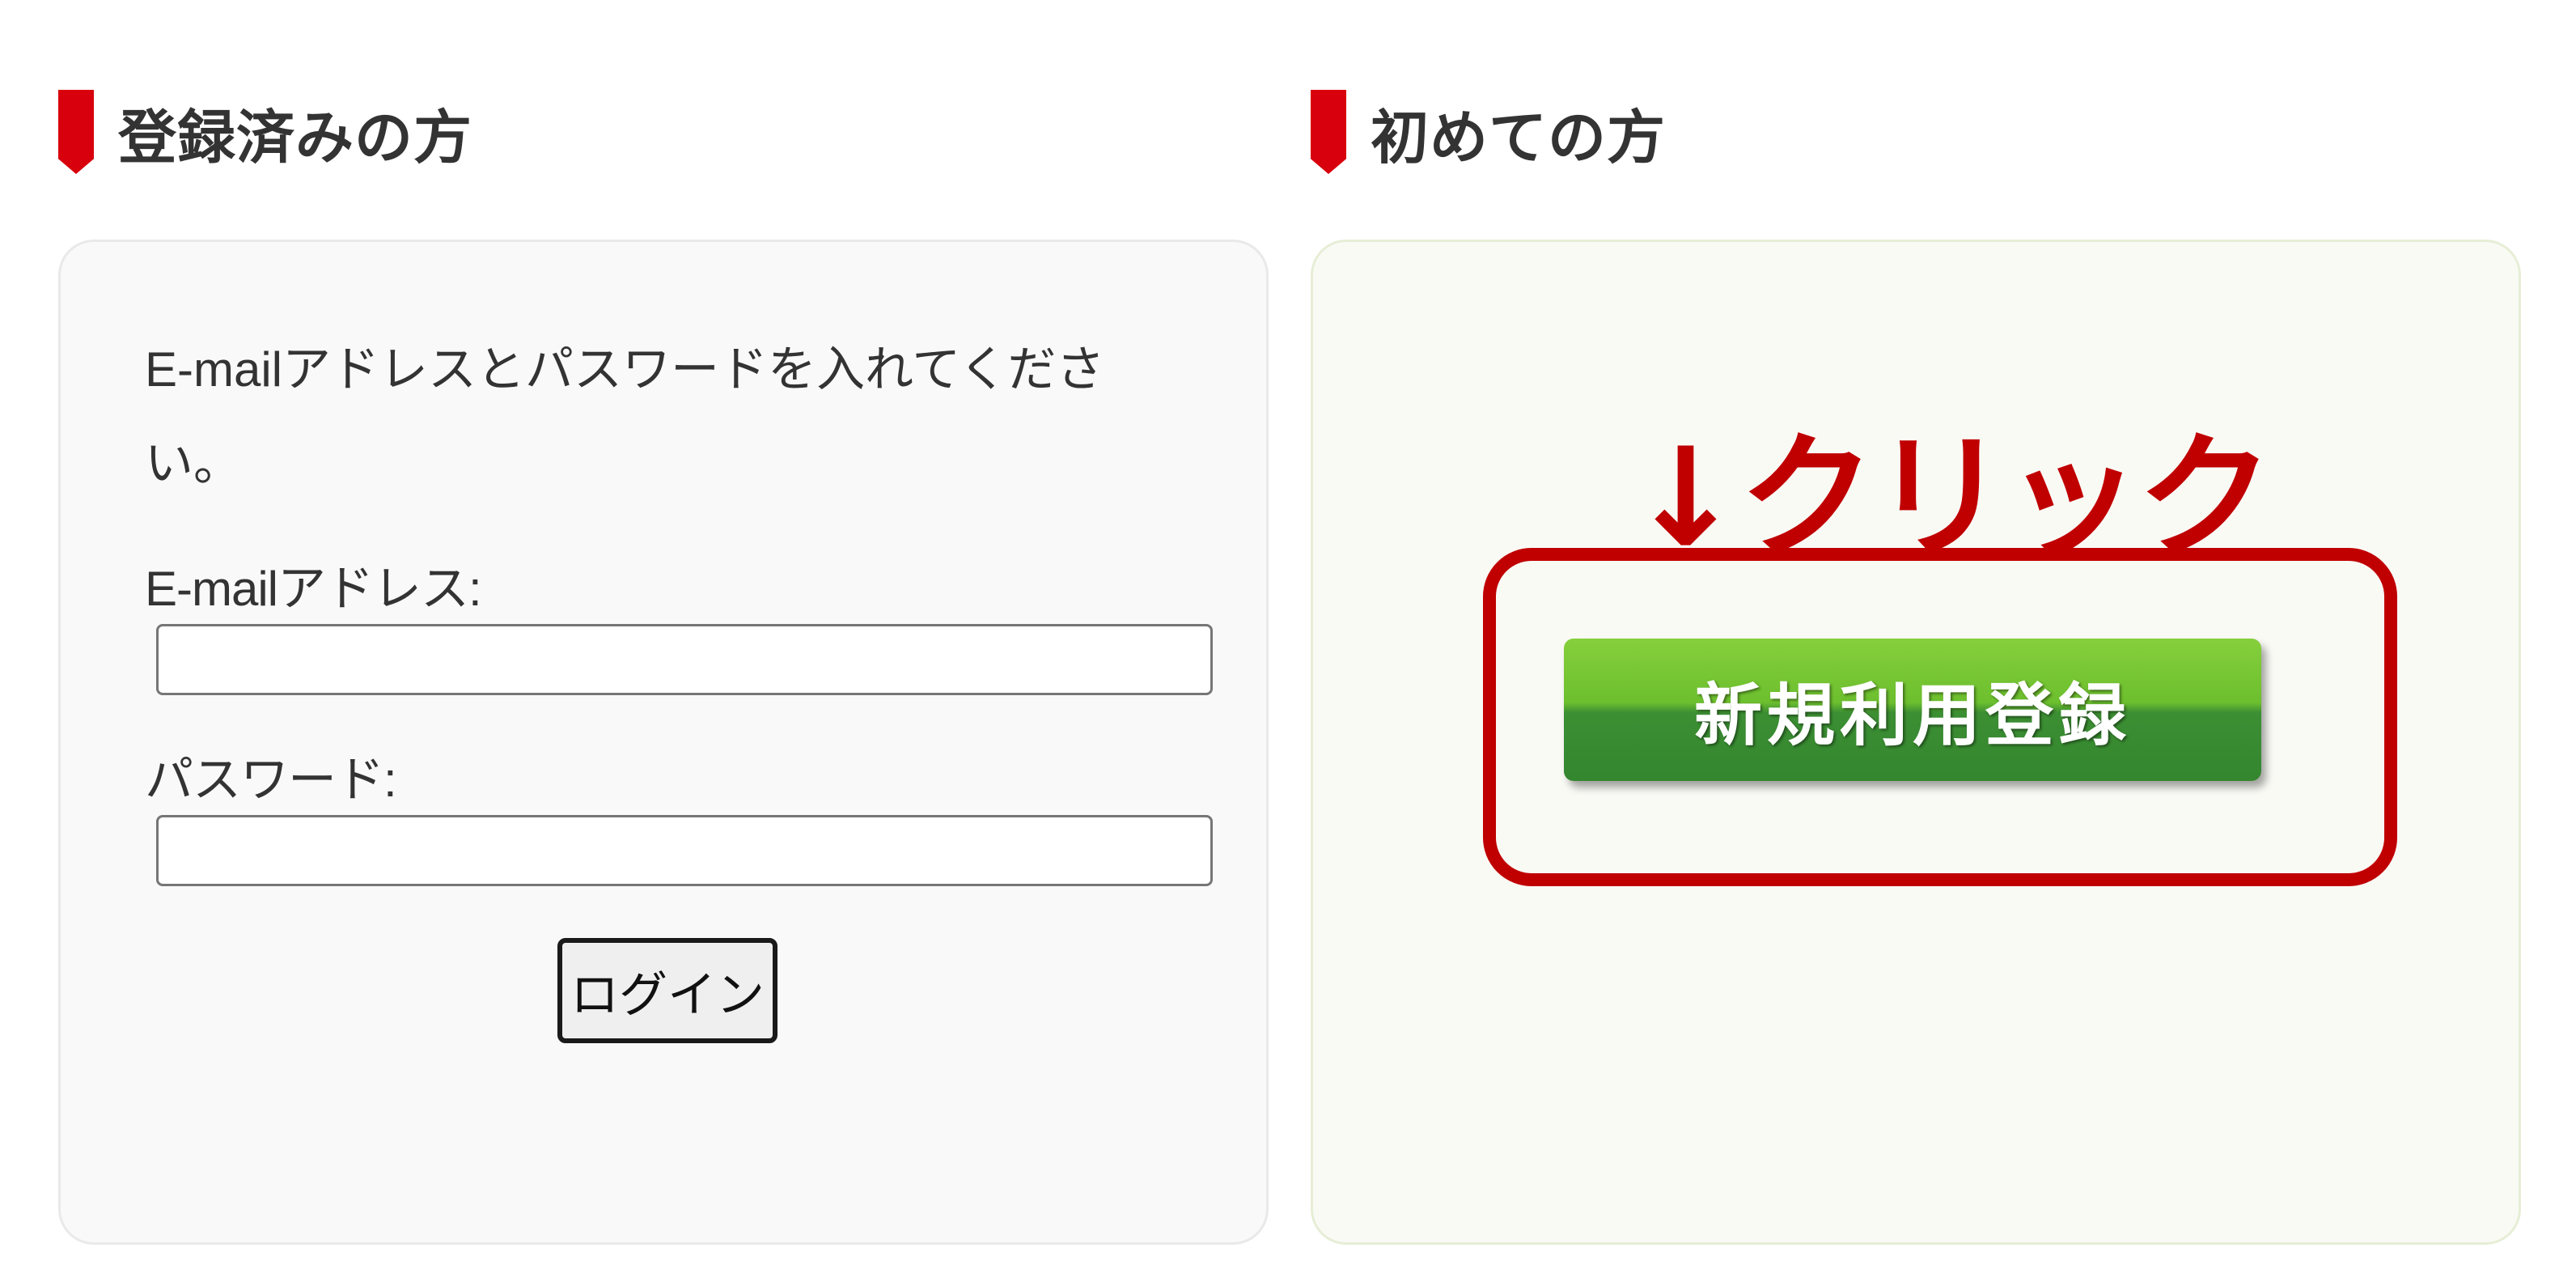 This screenshot has width=2576, height=1286. I want to click on register-button: 新規利用登録, so click(1912, 710).